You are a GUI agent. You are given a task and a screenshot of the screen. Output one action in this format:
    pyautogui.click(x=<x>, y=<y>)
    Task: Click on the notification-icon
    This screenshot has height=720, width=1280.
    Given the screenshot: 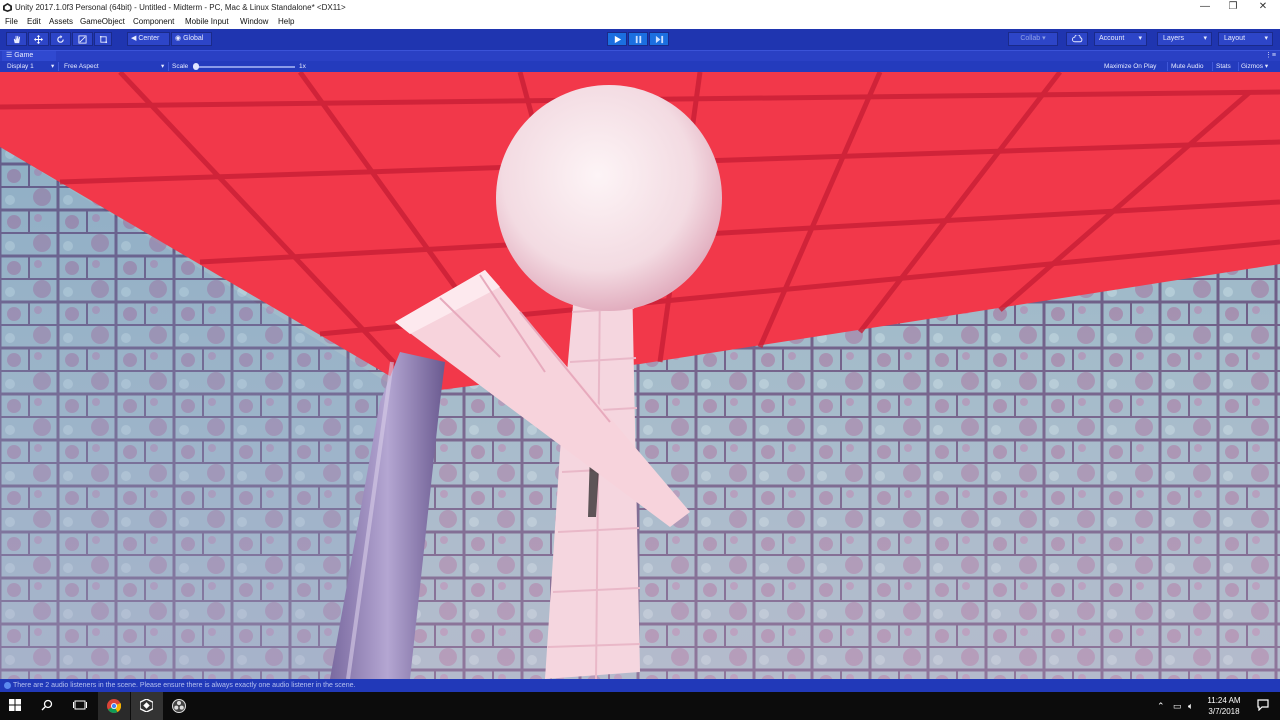 What is the action you would take?
    pyautogui.click(x=1263, y=705)
    